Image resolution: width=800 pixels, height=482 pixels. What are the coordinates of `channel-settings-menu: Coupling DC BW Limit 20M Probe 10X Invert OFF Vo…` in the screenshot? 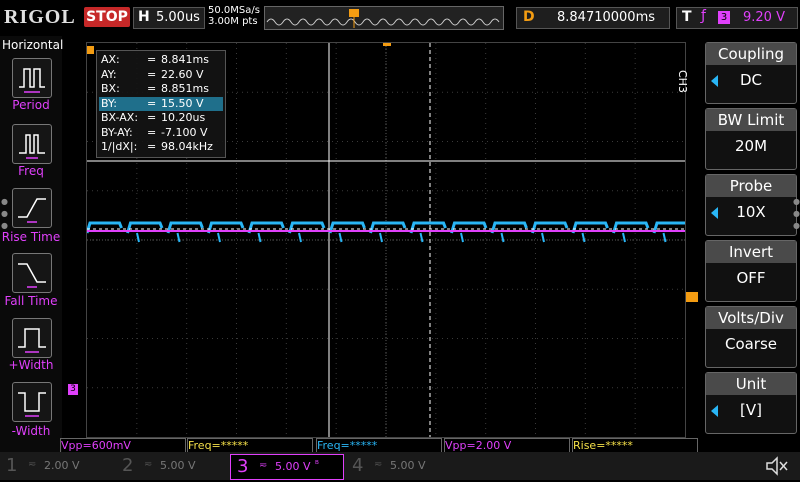 It's located at (751, 242).